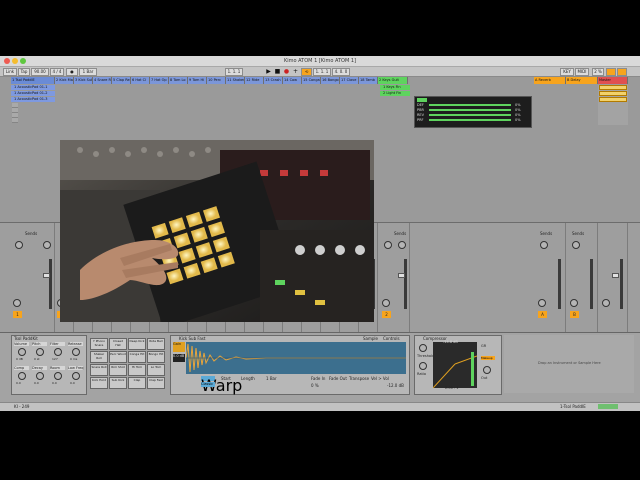  What do you see at coordinates (292, 80) in the screenshot?
I see `track-header: 14 Cow` at bounding box center [292, 80].